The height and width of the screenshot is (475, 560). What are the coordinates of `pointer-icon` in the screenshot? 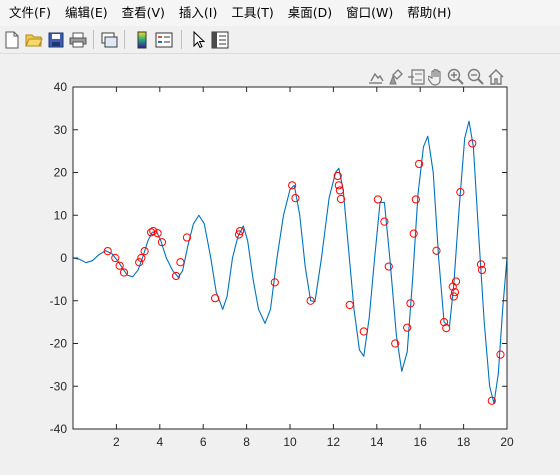 It's located at (198, 39).